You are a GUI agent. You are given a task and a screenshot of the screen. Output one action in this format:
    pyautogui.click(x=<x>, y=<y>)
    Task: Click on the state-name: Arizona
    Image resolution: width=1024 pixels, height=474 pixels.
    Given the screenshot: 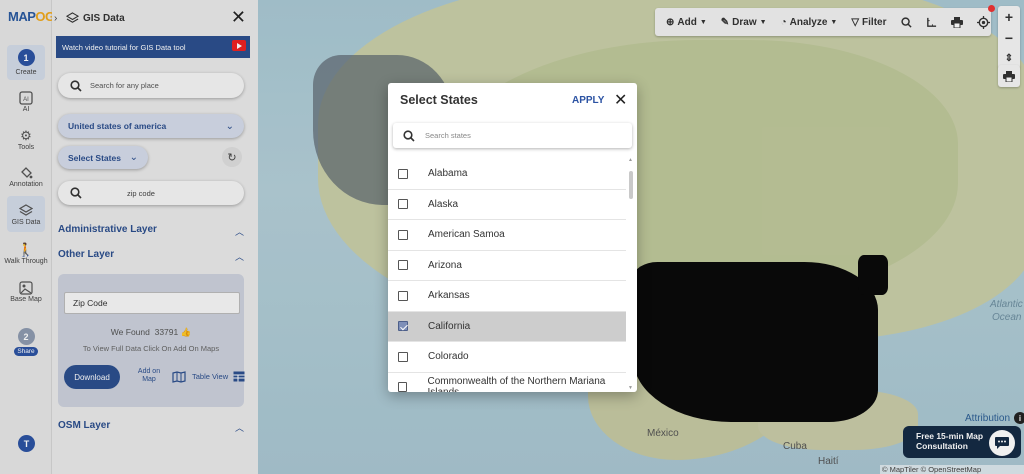 What is the action you would take?
    pyautogui.click(x=445, y=265)
    